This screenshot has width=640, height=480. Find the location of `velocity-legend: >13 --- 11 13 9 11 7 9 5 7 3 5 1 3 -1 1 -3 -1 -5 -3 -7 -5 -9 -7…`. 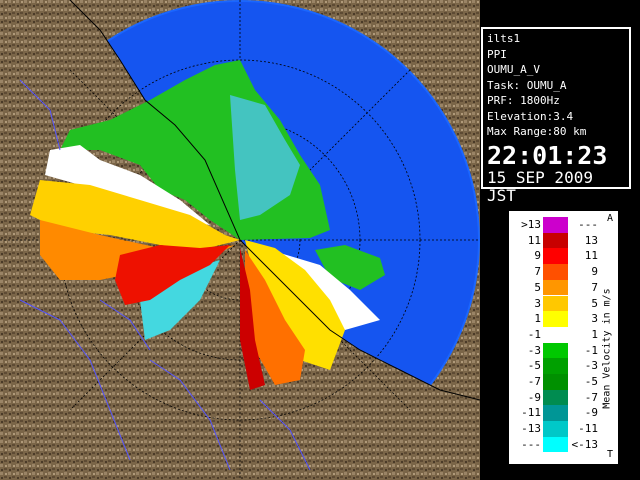

velocity-legend: >13 --- 11 13 9 11 7 9 5 7 3 5 1 3 -1 1 -3 -1 -5 -3 -7 -5 -9 -7… is located at coordinates (563, 337).